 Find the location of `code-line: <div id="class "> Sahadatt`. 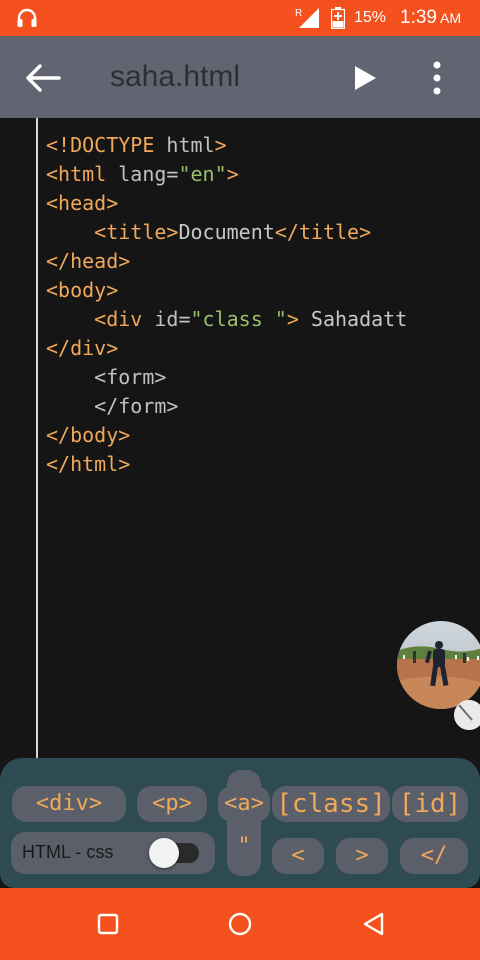

code-line: <div id="class "> Sahadatt is located at coordinates (226, 319).